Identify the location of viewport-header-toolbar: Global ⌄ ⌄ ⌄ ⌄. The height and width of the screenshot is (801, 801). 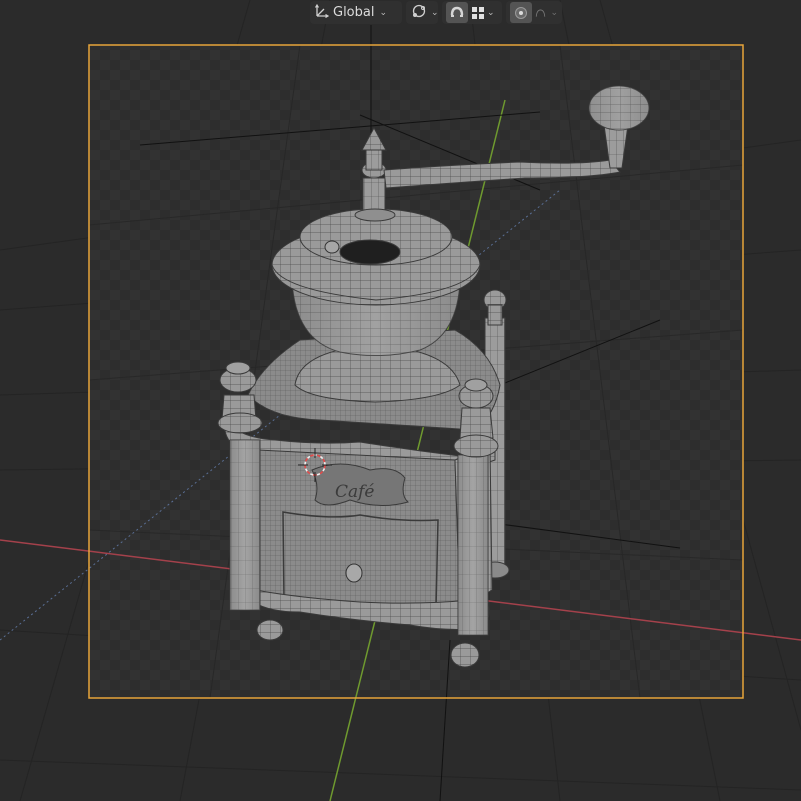
(436, 12).